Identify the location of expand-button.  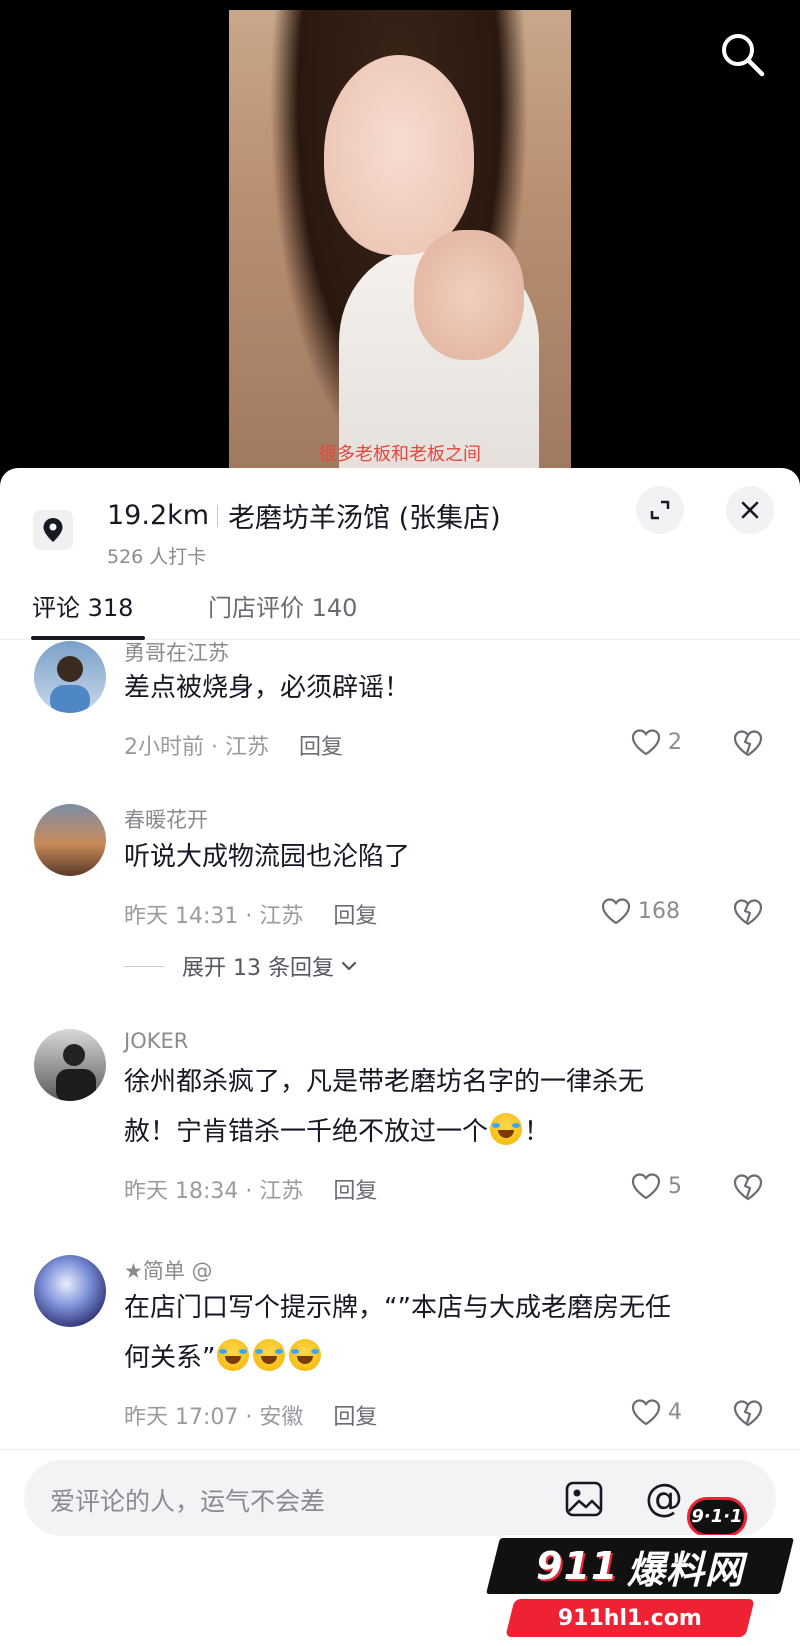
(660, 510).